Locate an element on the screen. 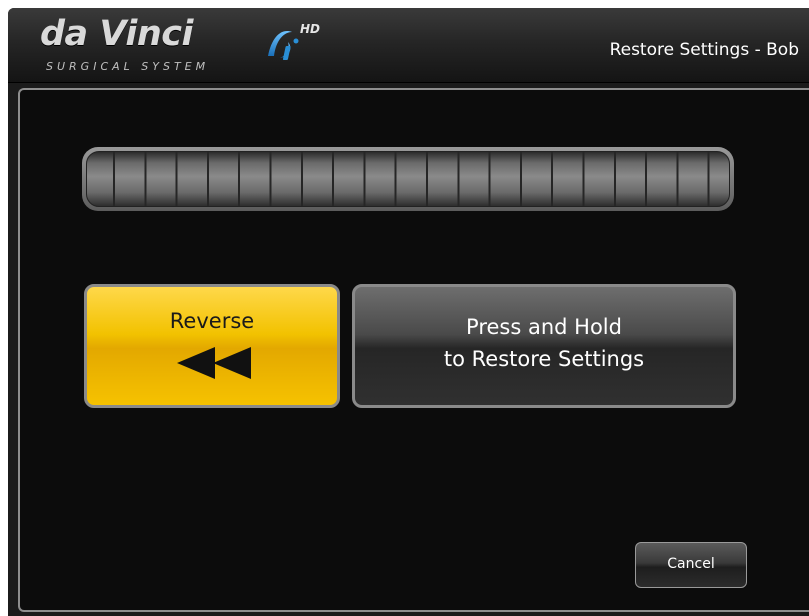 This screenshot has height=616, width=809. page-title: Restore Settings - Bob is located at coordinates (704, 50).